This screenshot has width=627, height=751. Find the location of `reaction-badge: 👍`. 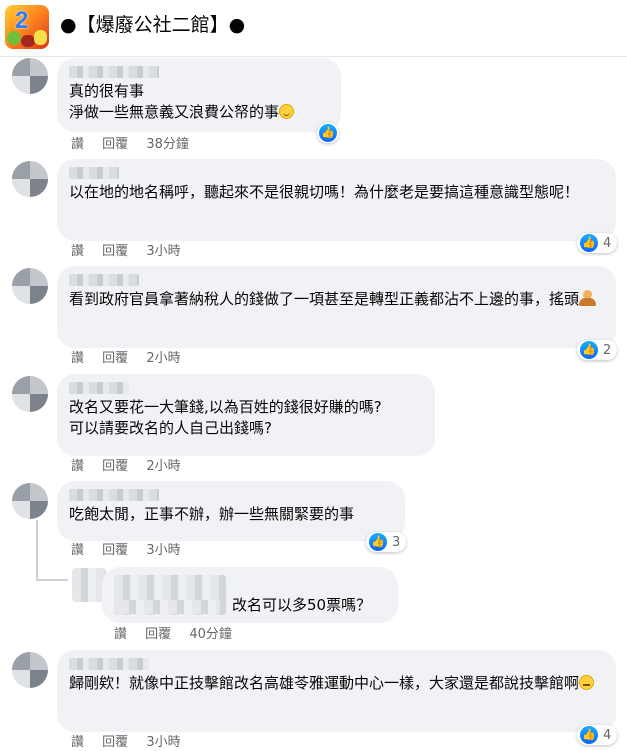

reaction-badge: 👍 is located at coordinates (328, 133).